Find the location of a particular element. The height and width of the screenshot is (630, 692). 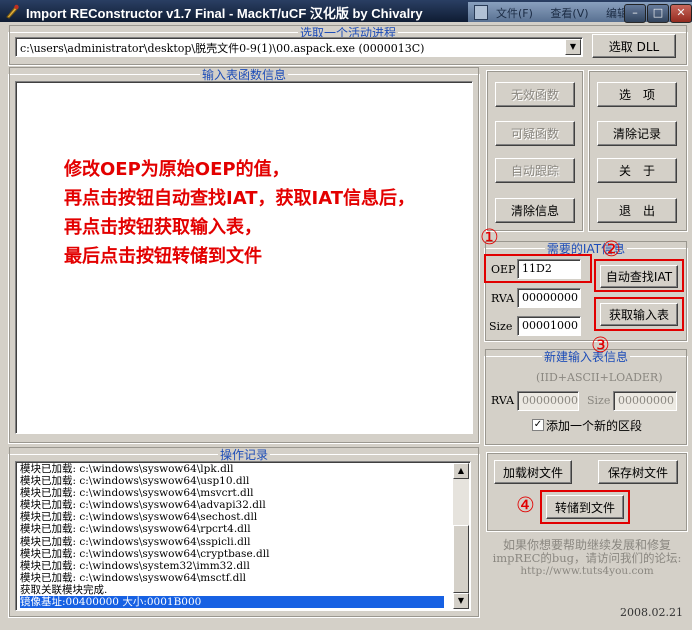

maximize-icon: □ is located at coordinates (658, 13).